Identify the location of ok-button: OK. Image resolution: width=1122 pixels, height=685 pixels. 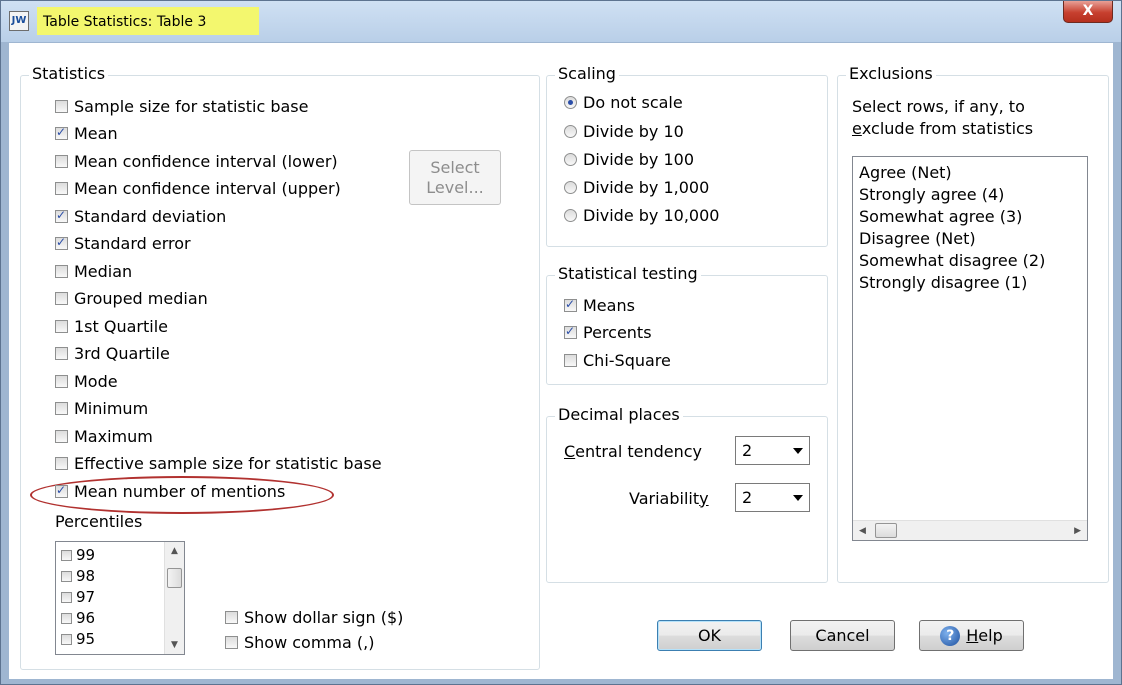
(709, 635).